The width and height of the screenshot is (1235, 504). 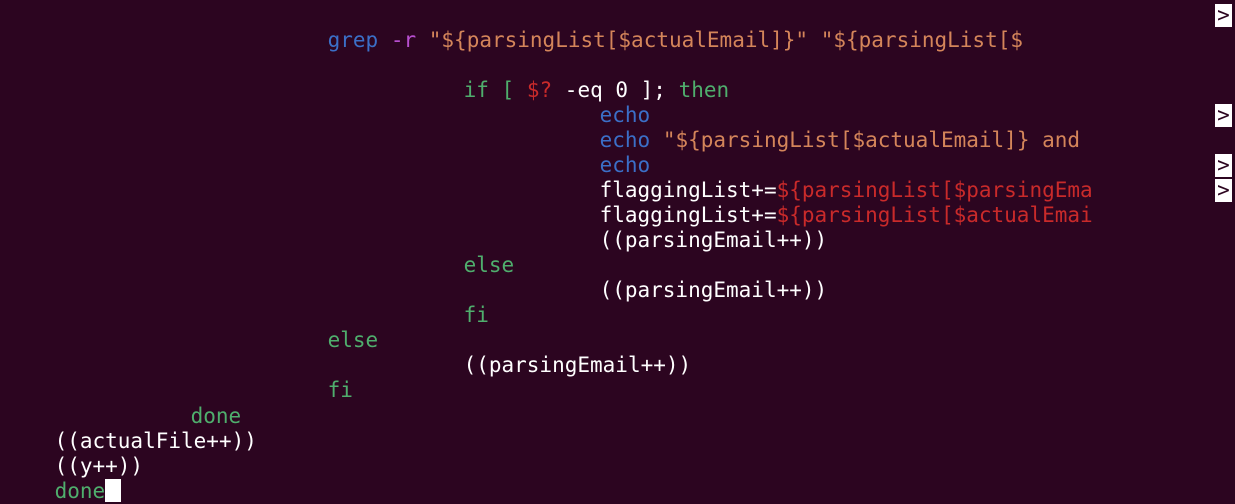 What do you see at coordinates (403, 40) in the screenshot?
I see `grep-flag: -r` at bounding box center [403, 40].